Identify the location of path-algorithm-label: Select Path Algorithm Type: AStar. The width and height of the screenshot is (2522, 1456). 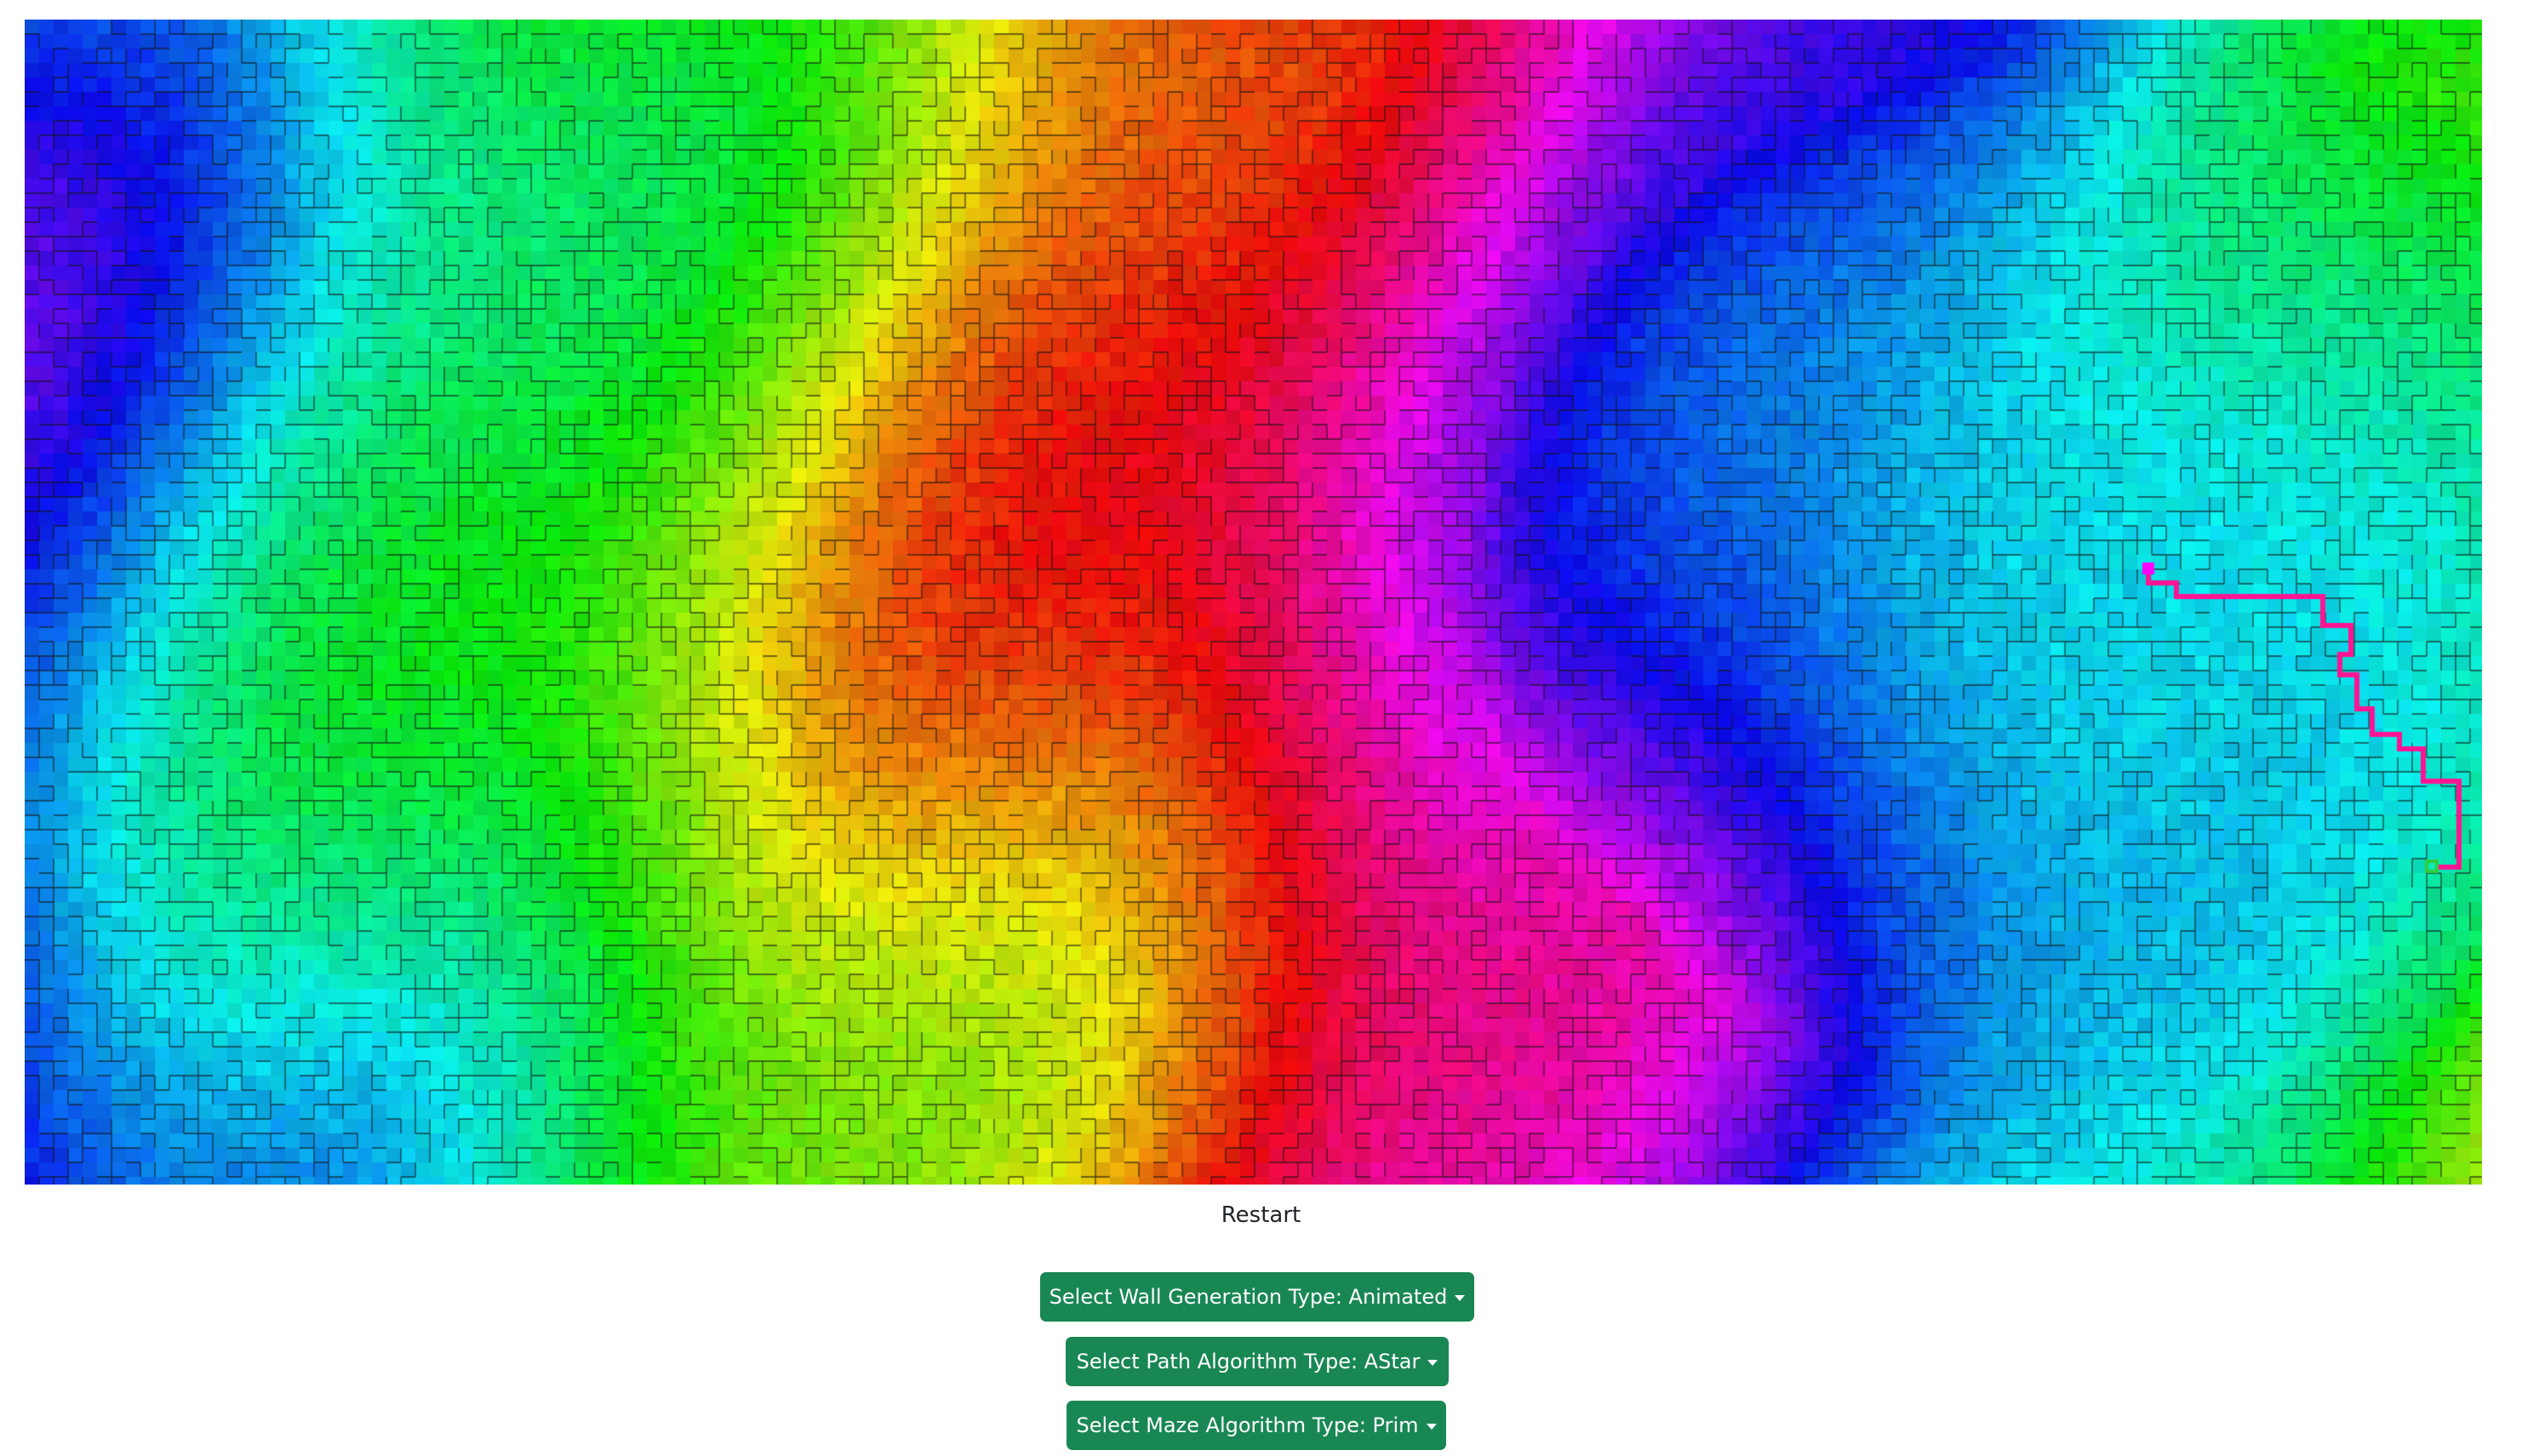
(1248, 1361).